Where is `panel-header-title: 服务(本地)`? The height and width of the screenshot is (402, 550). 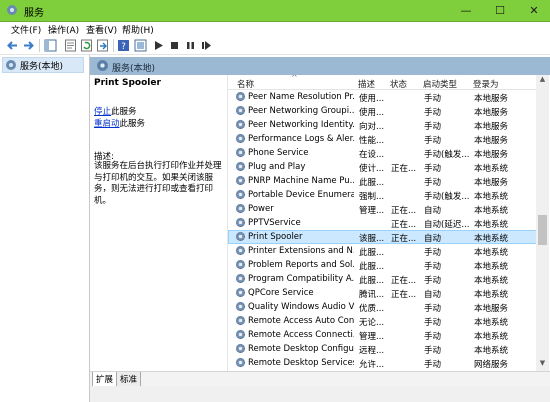
panel-header-title: 服务(本地) is located at coordinates (134, 69).